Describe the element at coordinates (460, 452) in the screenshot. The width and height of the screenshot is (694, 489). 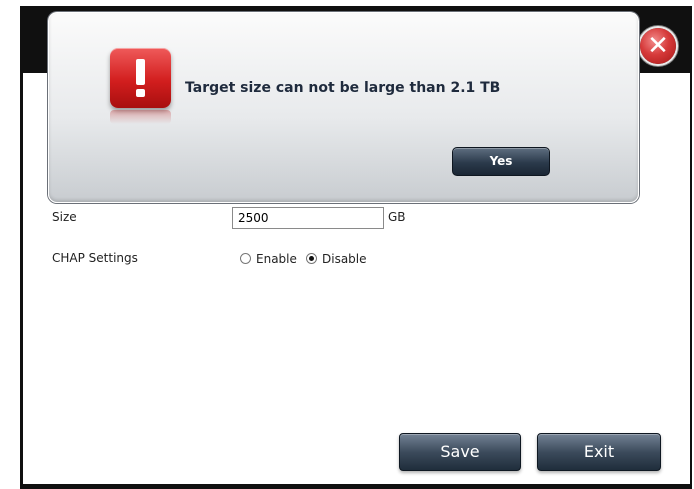
I see `save-button: Save` at that location.